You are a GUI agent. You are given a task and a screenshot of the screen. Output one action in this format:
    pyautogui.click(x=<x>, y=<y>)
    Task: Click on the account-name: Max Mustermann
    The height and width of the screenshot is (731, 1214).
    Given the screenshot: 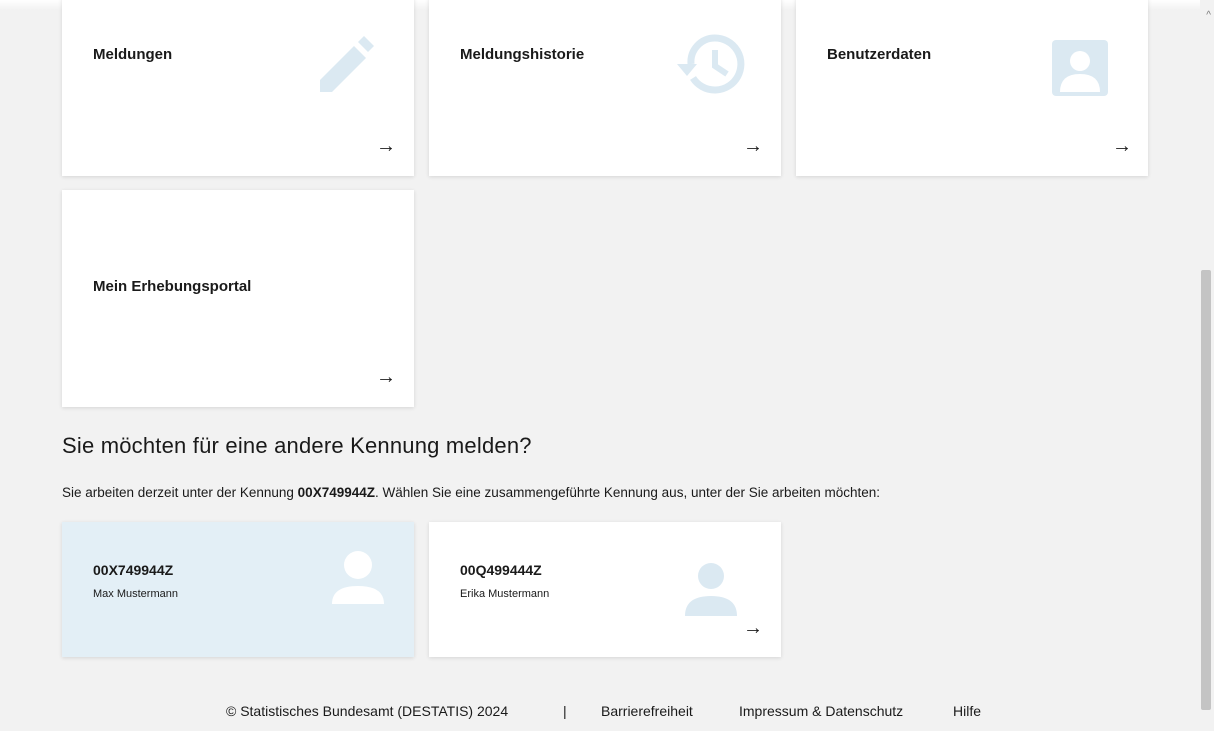 What is the action you would take?
    pyautogui.click(x=135, y=594)
    